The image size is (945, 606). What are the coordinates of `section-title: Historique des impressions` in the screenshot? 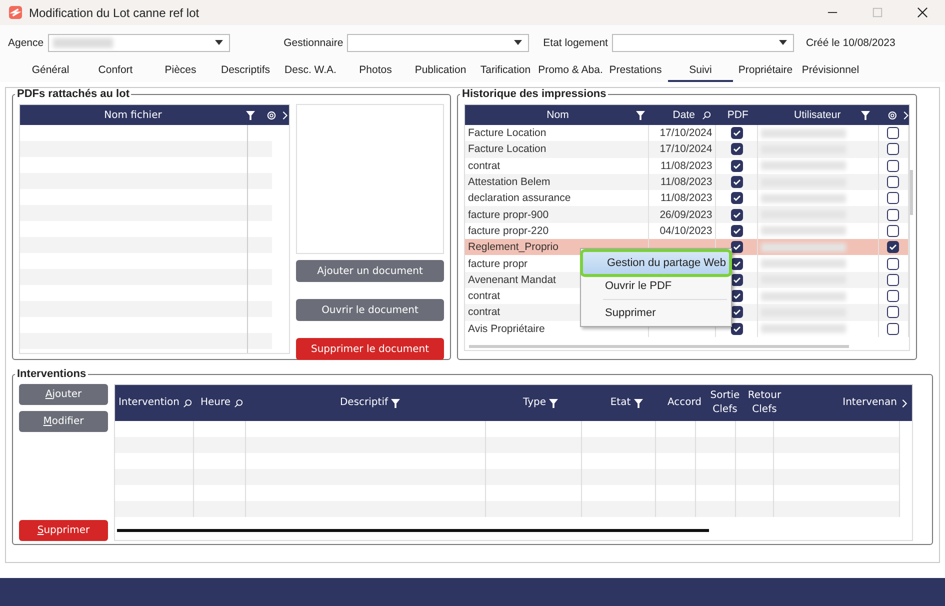 It's located at (534, 94).